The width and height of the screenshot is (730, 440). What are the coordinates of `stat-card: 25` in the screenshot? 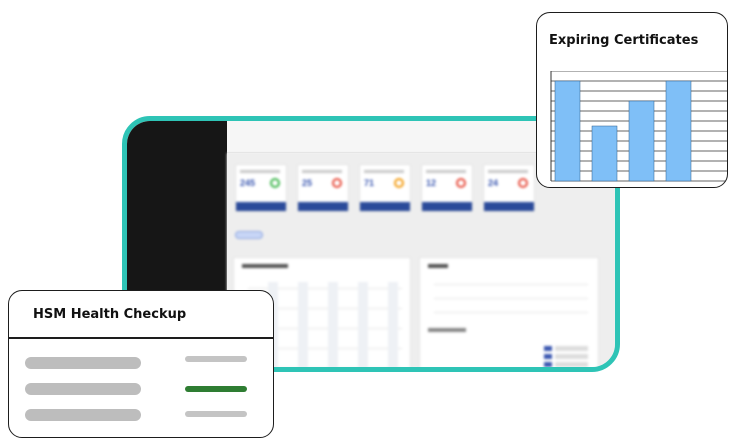 It's located at (323, 188).